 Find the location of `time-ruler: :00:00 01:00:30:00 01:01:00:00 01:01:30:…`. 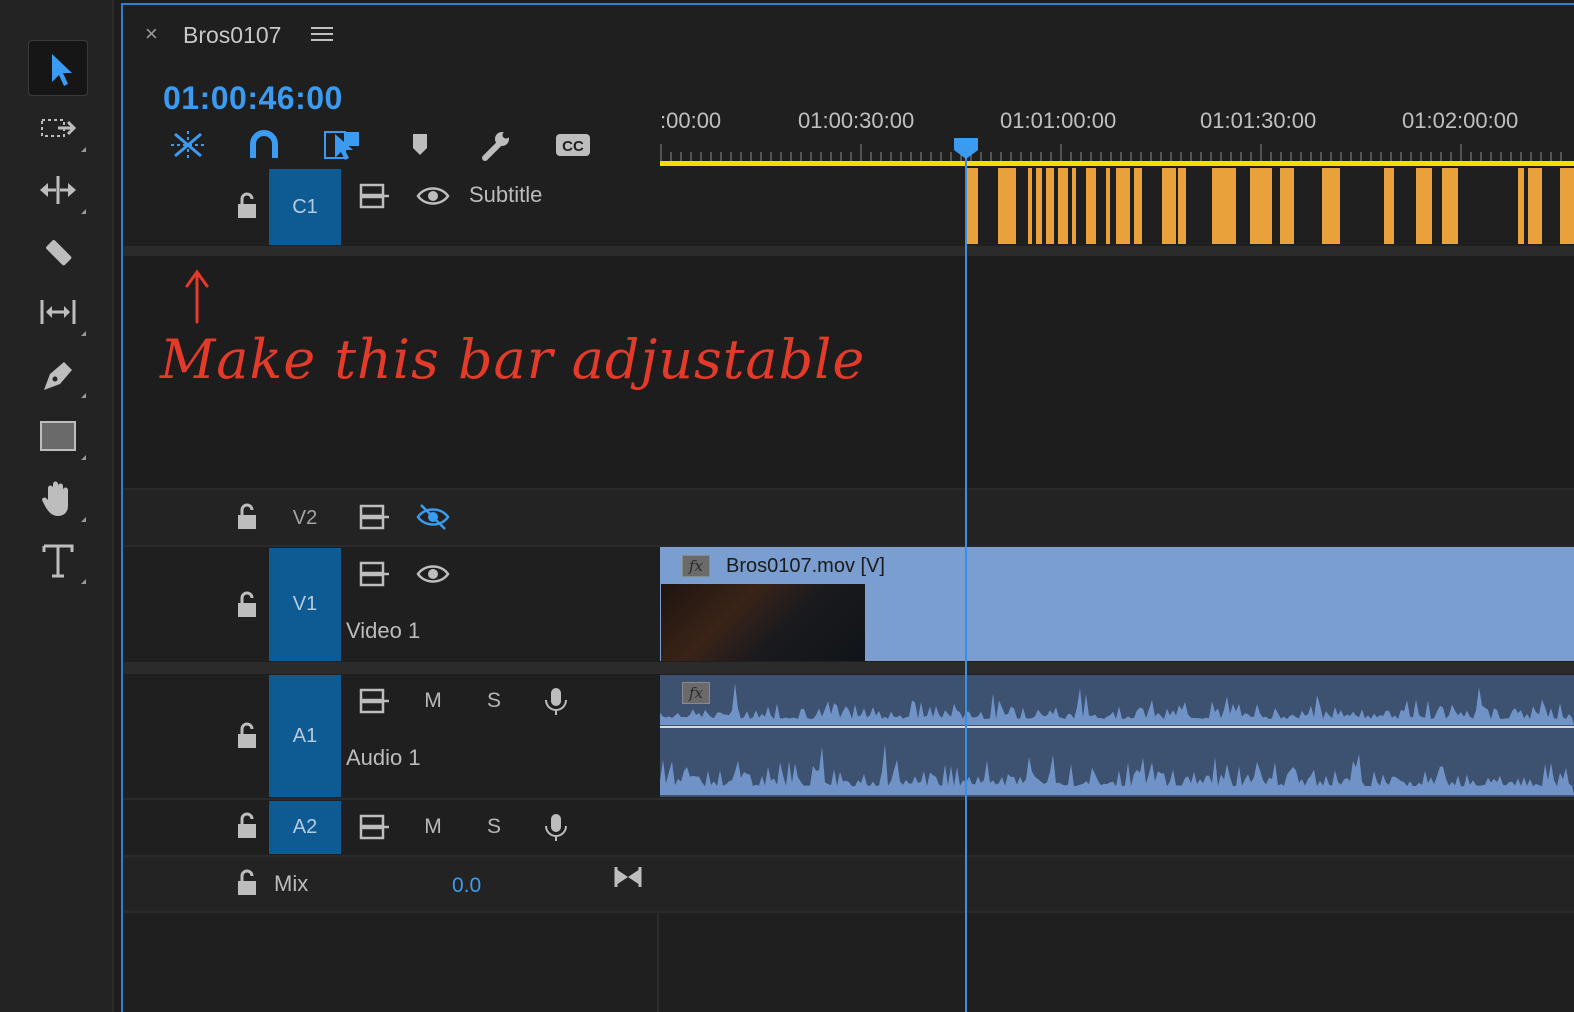

time-ruler: :00:00 01:00:30:00 01:01:00:00 01:01:30:… is located at coordinates (1117, 133).